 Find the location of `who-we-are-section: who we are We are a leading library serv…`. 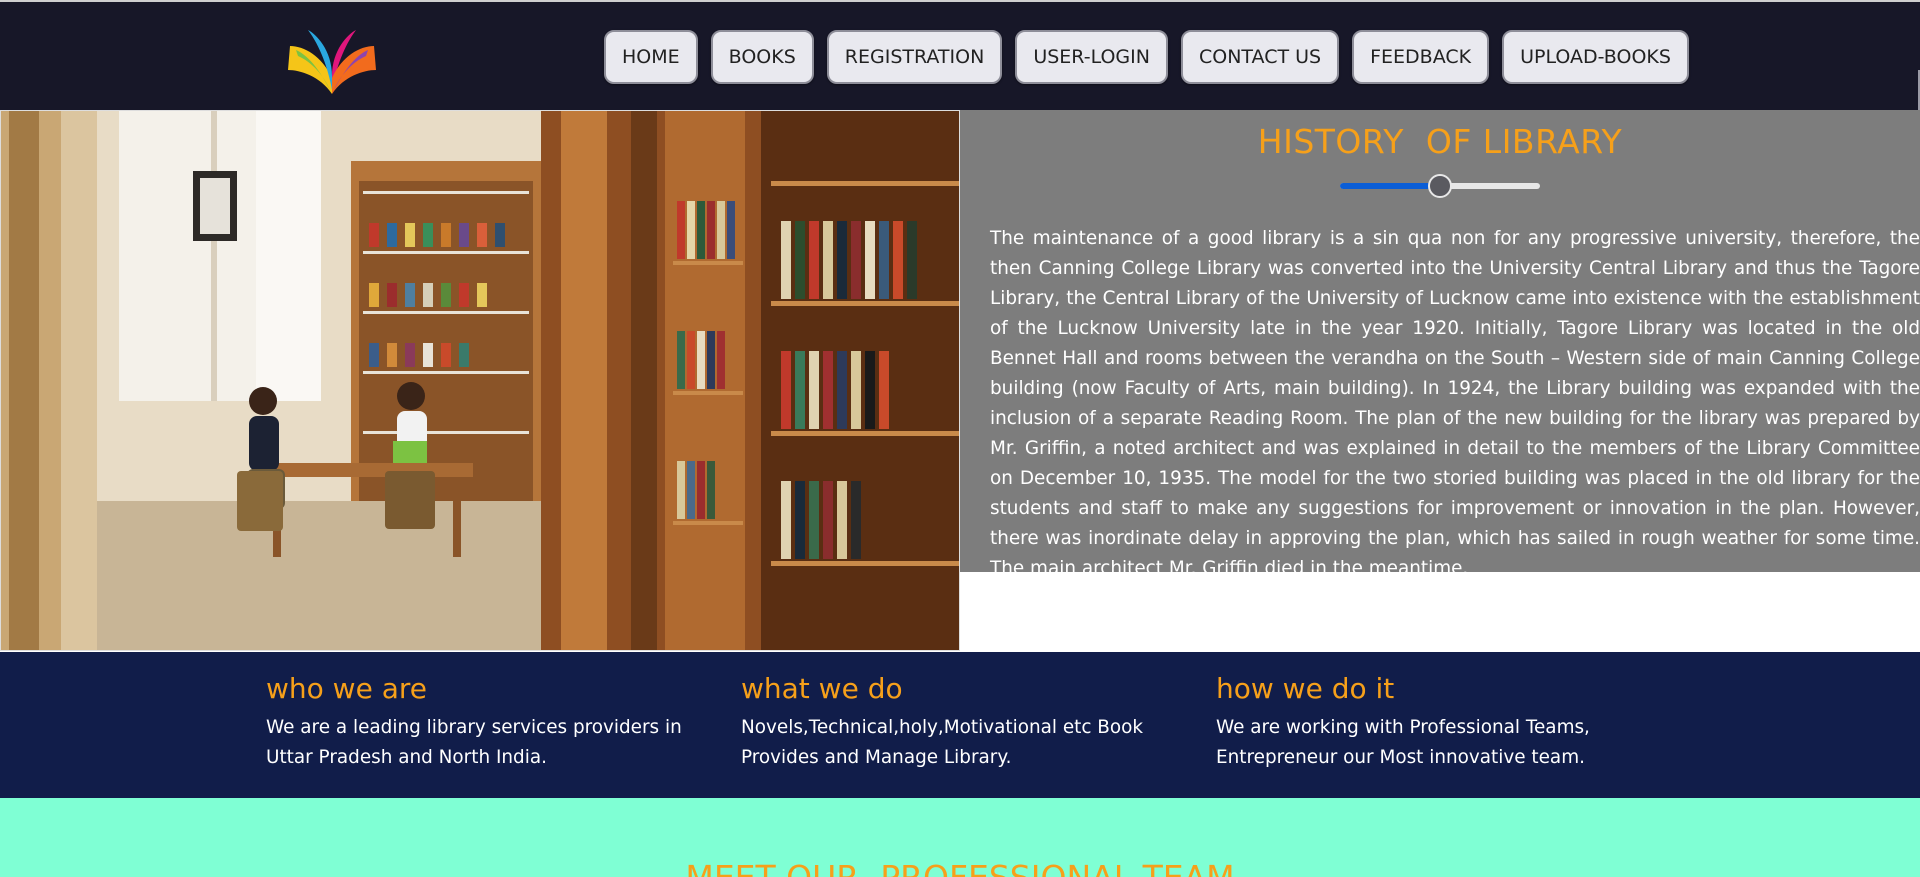

who-we-are-section: who we are We are a leading library serv… is located at coordinates (476, 722).